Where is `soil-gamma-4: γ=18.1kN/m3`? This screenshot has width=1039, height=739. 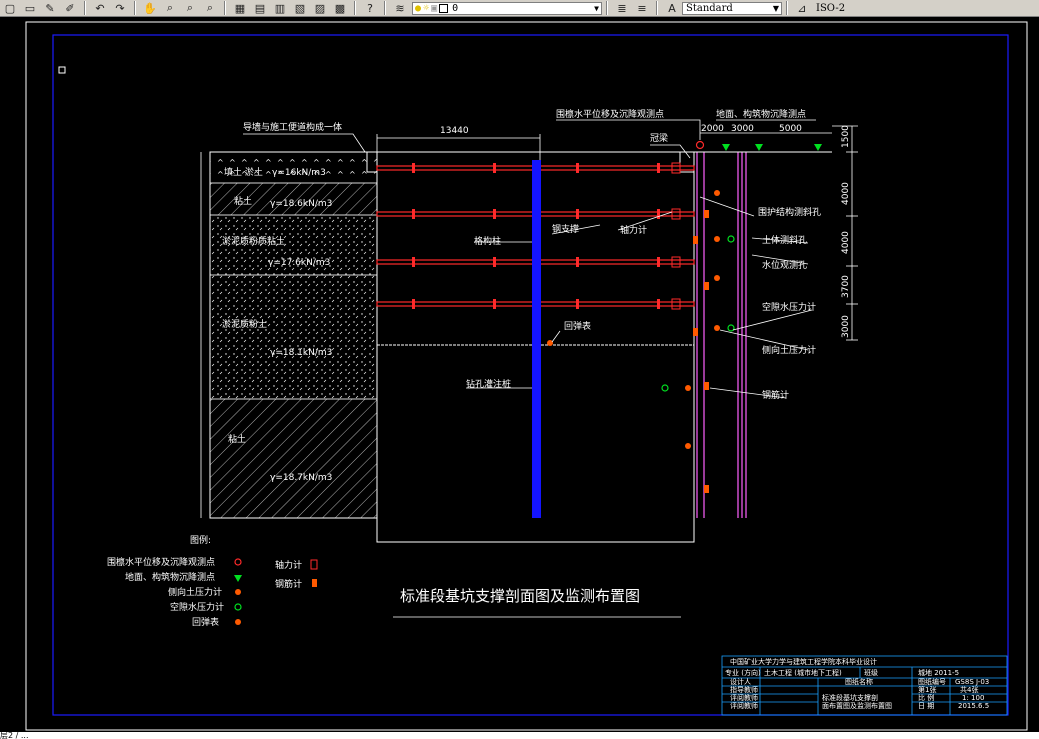 soil-gamma-4: γ=18.1kN/m3 is located at coordinates (301, 353).